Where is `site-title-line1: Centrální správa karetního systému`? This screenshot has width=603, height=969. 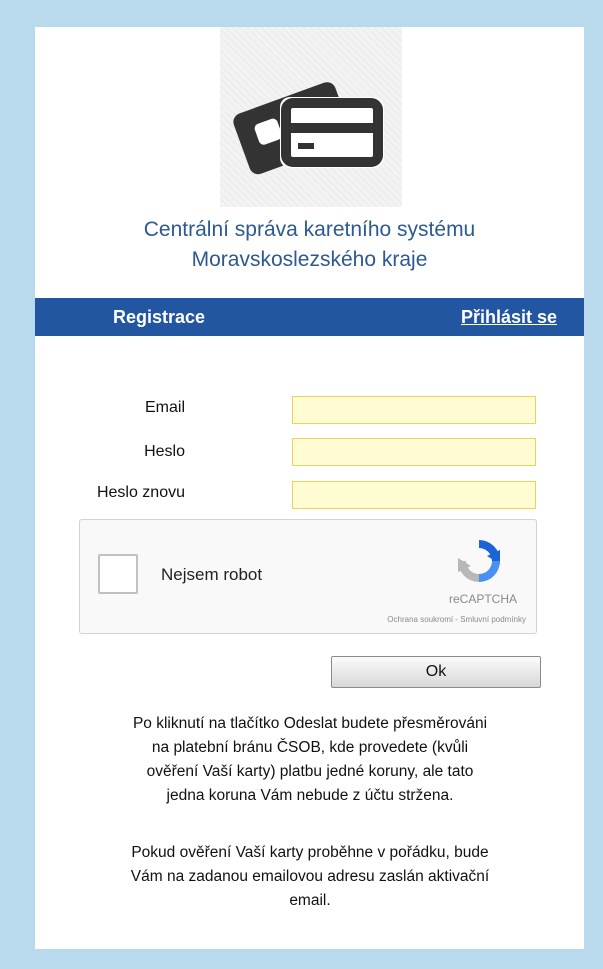 site-title-line1: Centrální správa karetního systému is located at coordinates (309, 229).